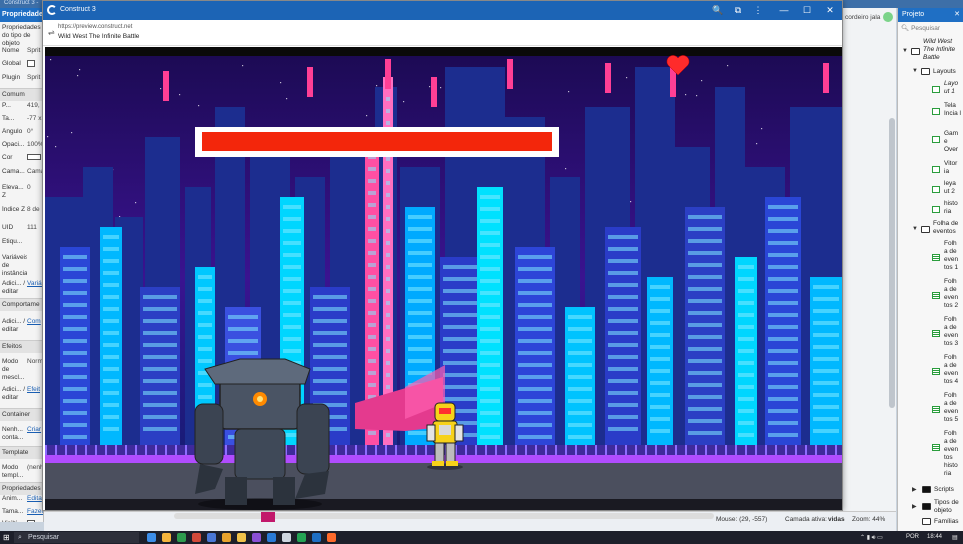 This screenshot has width=963, height=544. I want to click on avatar, so click(888, 17).